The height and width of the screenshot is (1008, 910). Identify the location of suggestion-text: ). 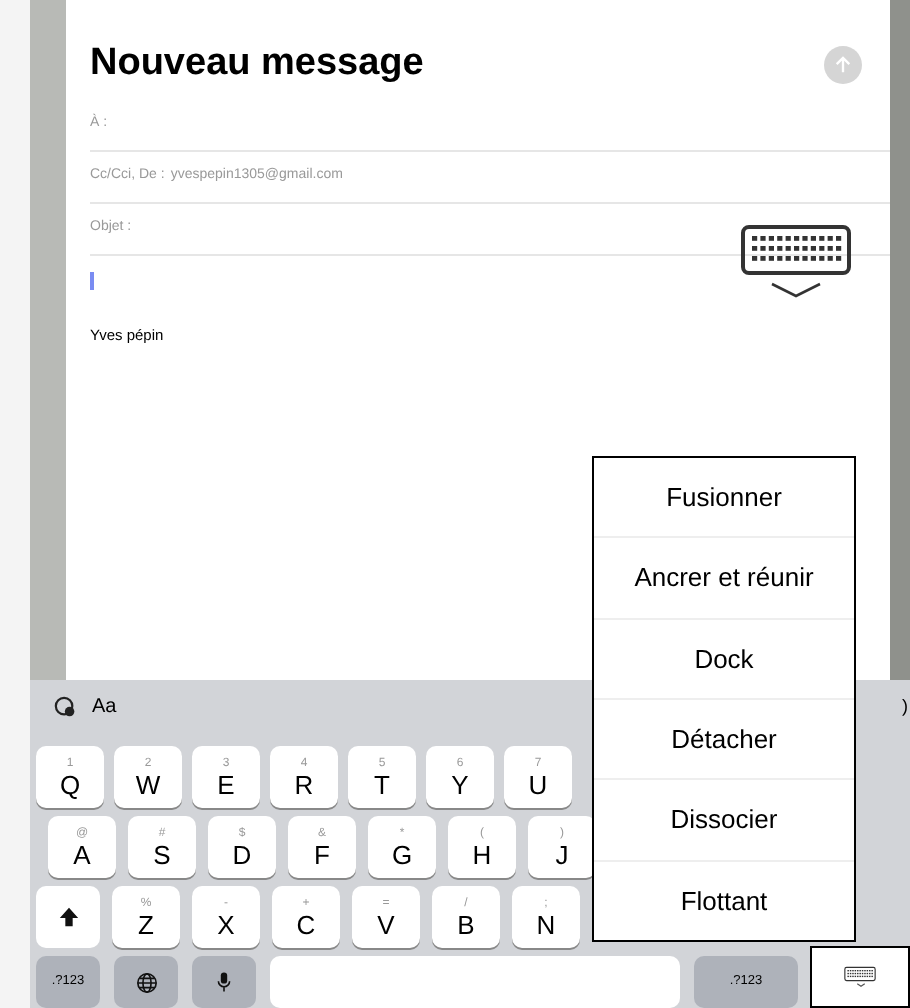
(905, 707).